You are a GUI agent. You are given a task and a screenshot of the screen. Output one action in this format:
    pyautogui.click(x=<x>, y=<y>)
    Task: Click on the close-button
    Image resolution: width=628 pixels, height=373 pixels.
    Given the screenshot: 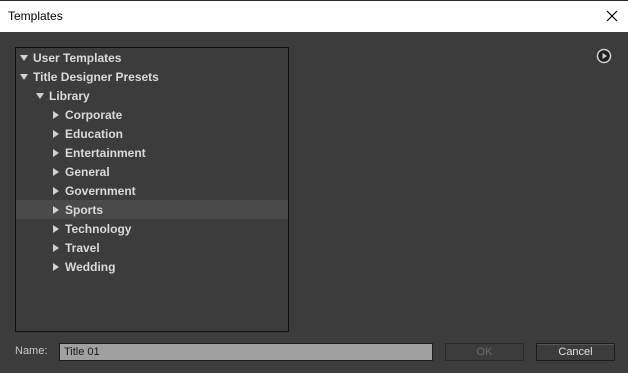 What is the action you would take?
    pyautogui.click(x=612, y=16)
    